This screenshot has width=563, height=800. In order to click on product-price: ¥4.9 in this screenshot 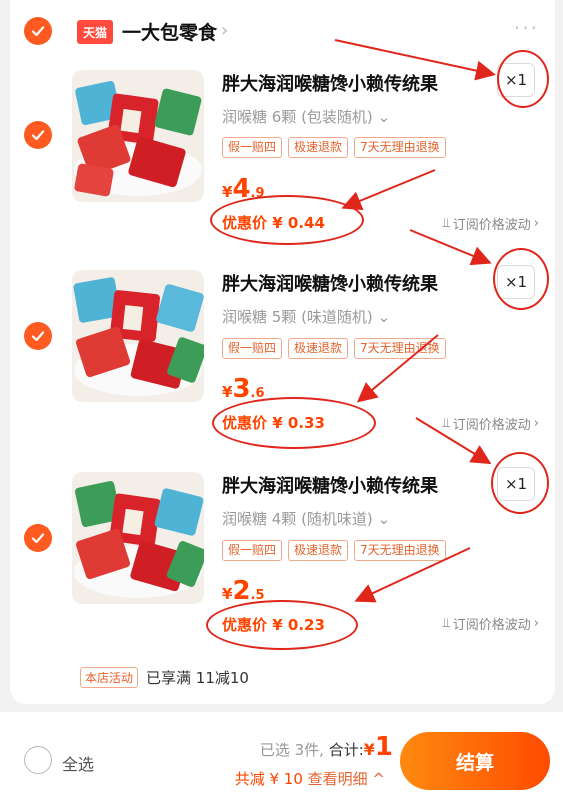, I will do `click(243, 189)`.